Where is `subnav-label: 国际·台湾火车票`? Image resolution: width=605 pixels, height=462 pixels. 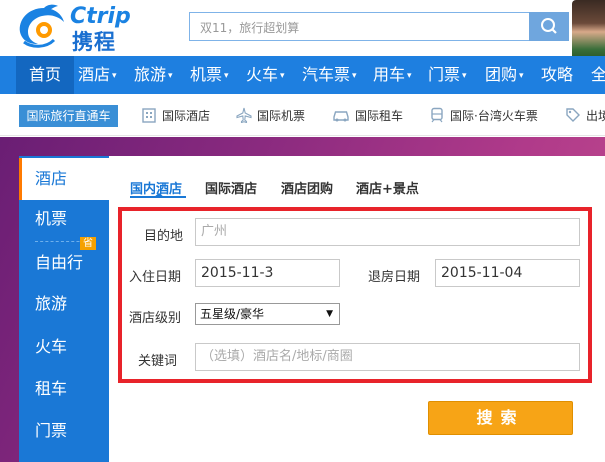
subnav-label: 国际·台湾火车票 is located at coordinates (494, 116).